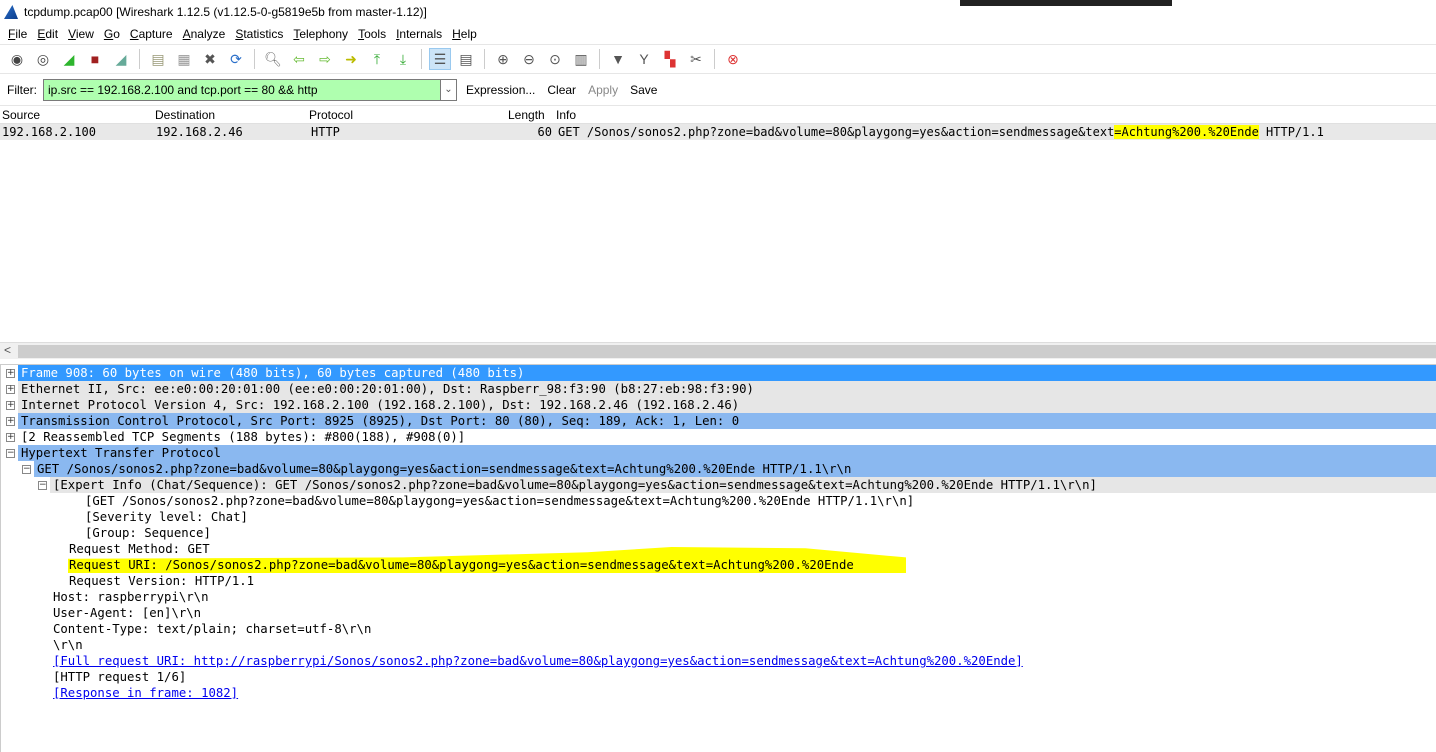 Image resolution: width=1436 pixels, height=752 pixels. I want to click on restart-capture-icon: ◢, so click(121, 59).